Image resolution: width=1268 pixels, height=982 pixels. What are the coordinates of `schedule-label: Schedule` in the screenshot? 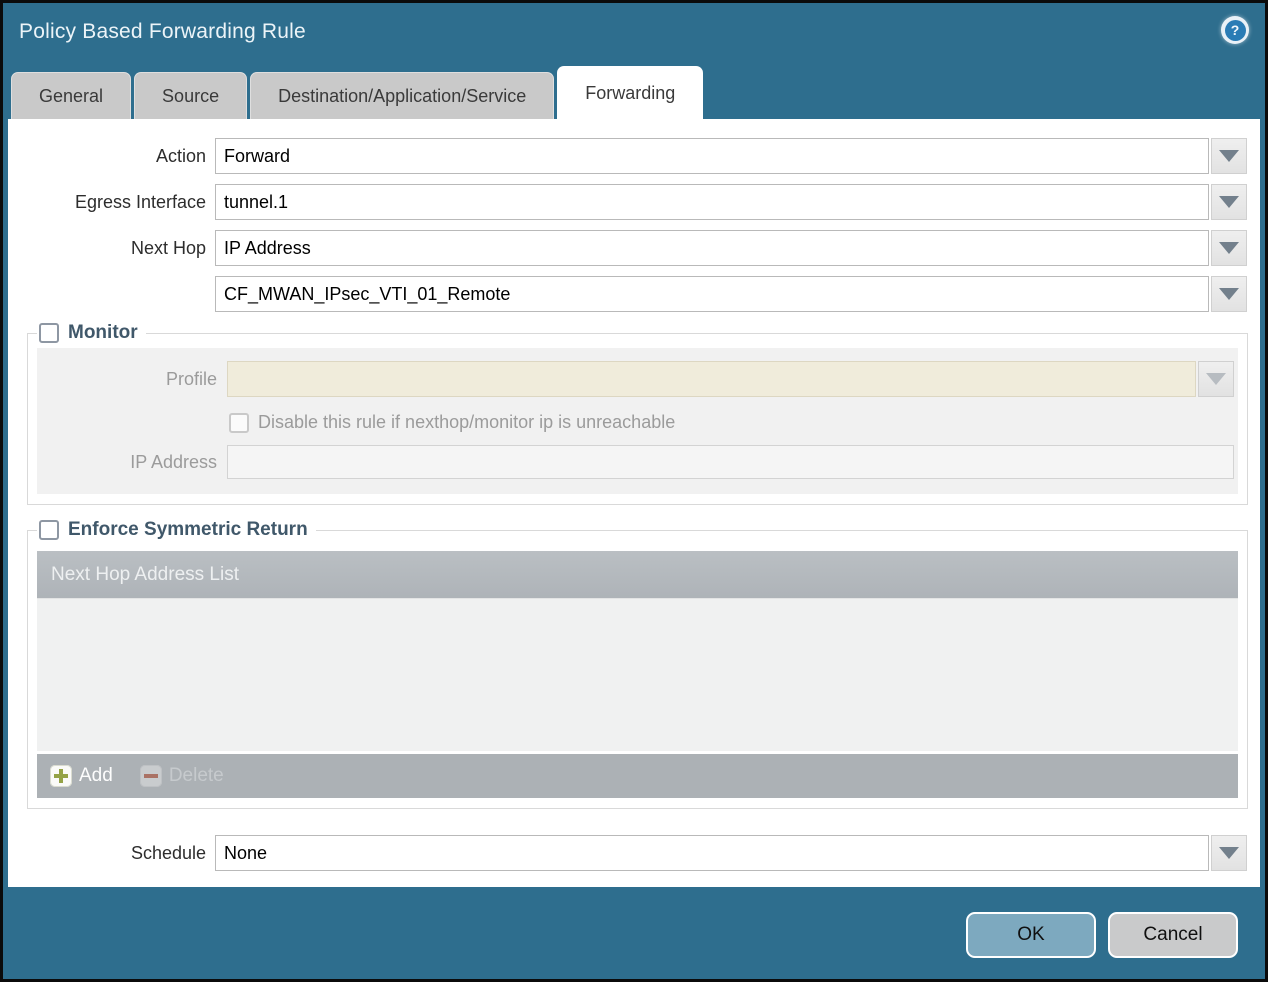 It's located at (168, 852).